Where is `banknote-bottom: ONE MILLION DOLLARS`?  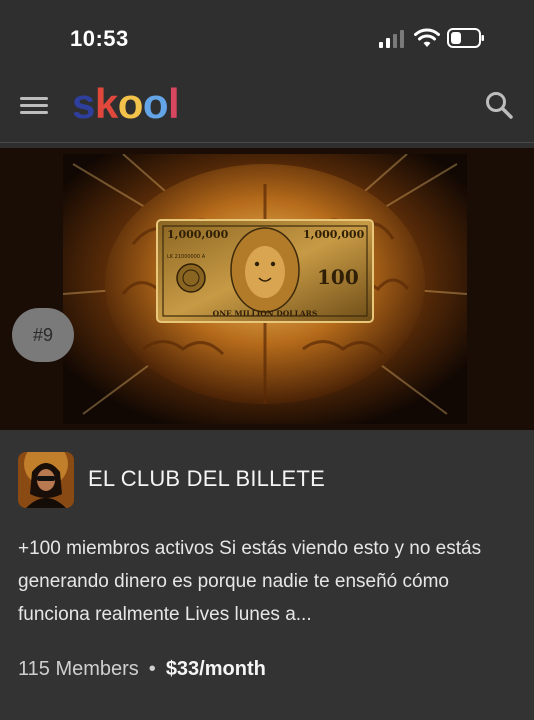
banknote-bottom: ONE MILLION DOLLARS is located at coordinates (265, 313).